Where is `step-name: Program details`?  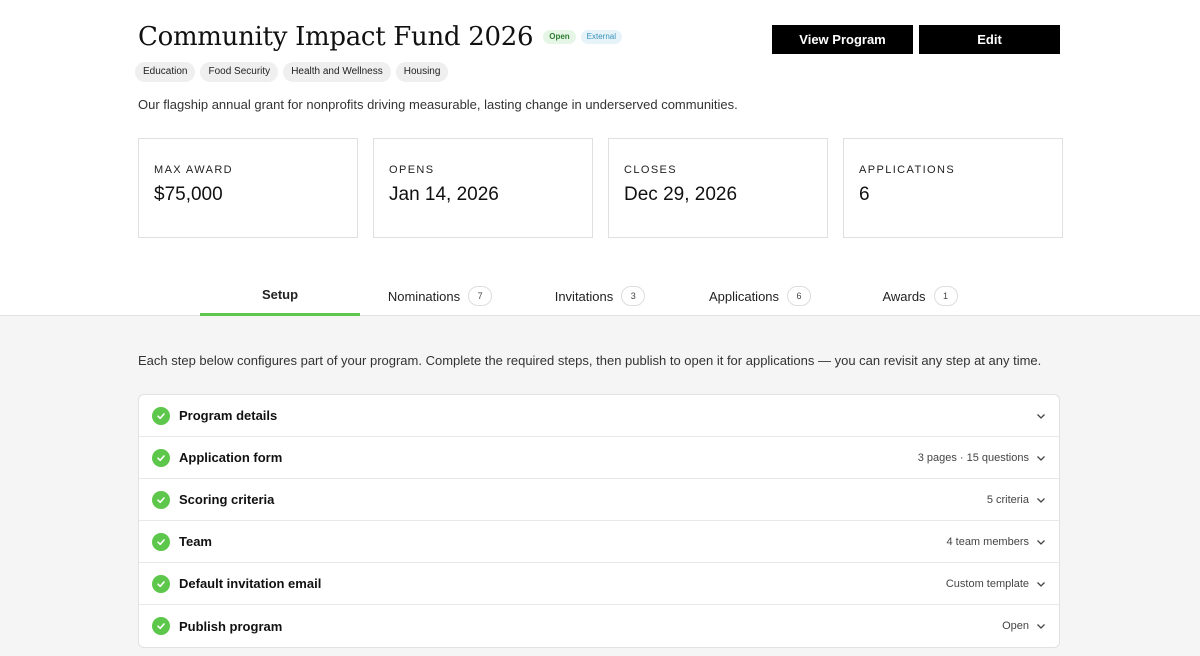 step-name: Program details is located at coordinates (228, 415).